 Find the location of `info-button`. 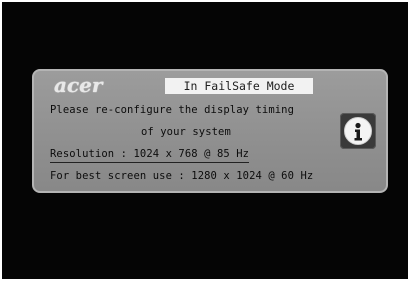

info-button is located at coordinates (358, 131).